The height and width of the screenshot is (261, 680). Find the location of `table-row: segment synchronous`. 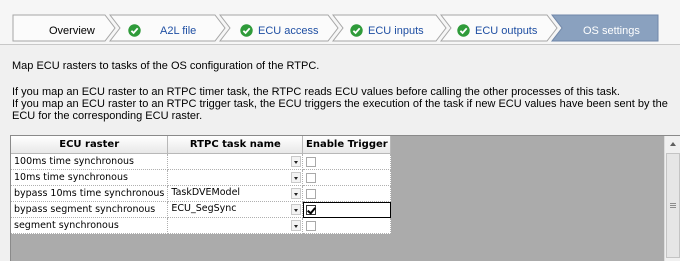

table-row: segment synchronous is located at coordinates (201, 225).